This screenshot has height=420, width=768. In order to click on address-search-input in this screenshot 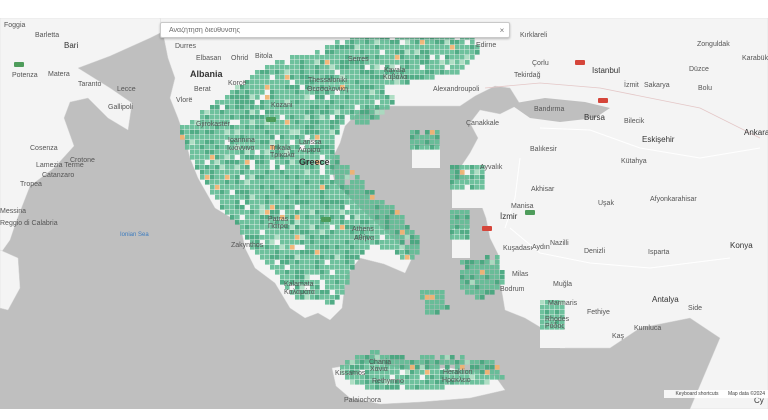, I will do `click(331, 30)`.